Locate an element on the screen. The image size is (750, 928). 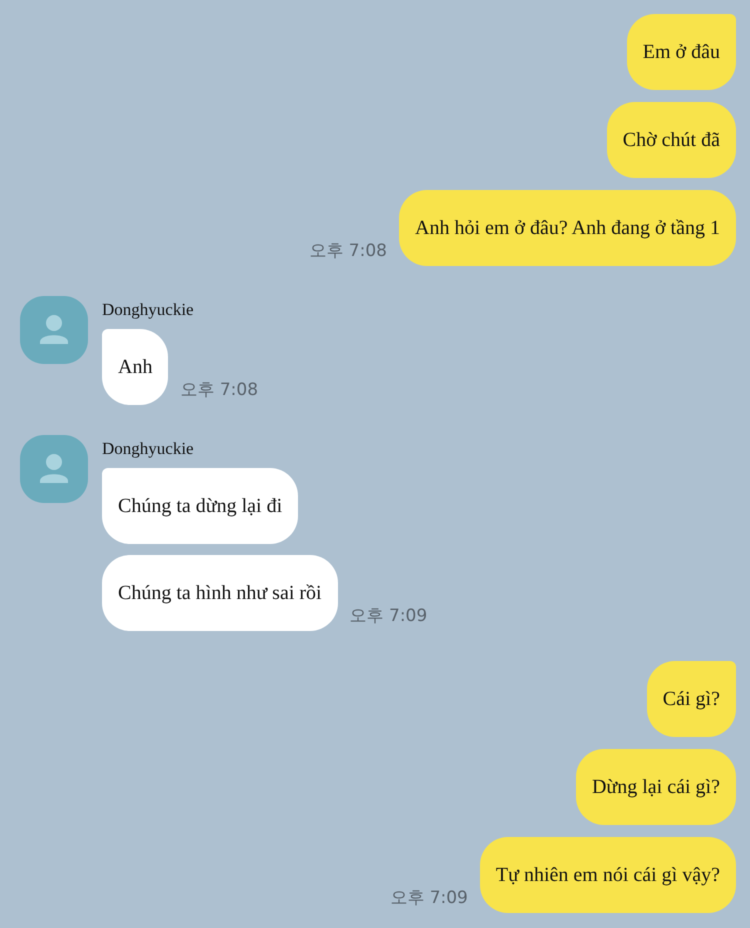
message-bubble: Dừng lại cái gì? is located at coordinates (656, 787).